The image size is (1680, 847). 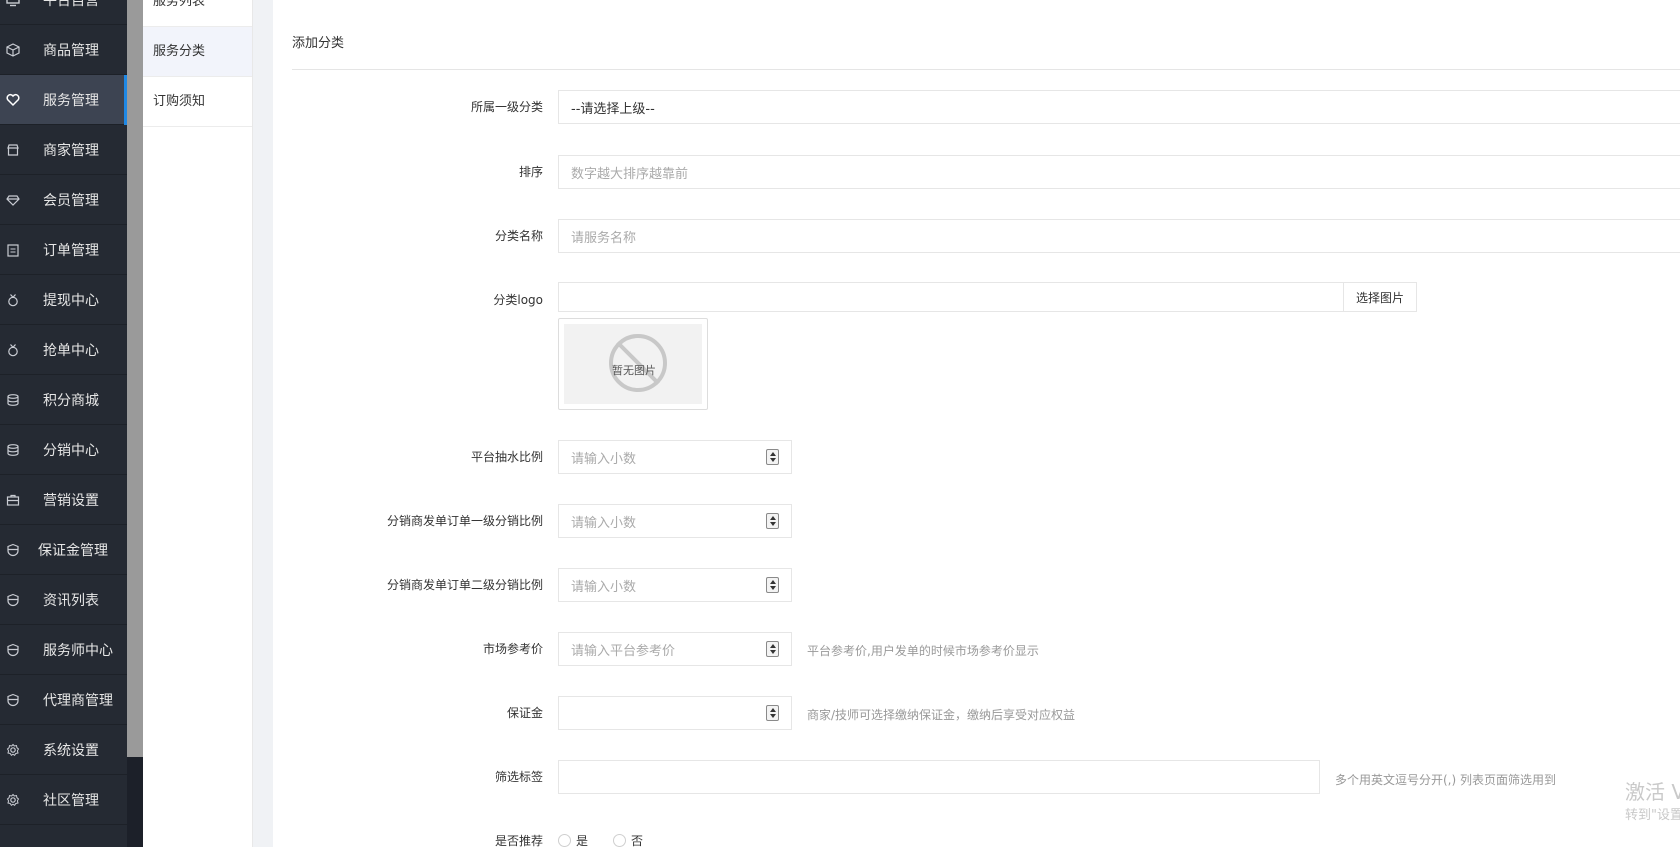 I want to click on sidebar: 平台自营 商品管理 服务管理 商家管理 会员管理 订单管理 提现中心 抢单中心, so click(x=71, y=423).